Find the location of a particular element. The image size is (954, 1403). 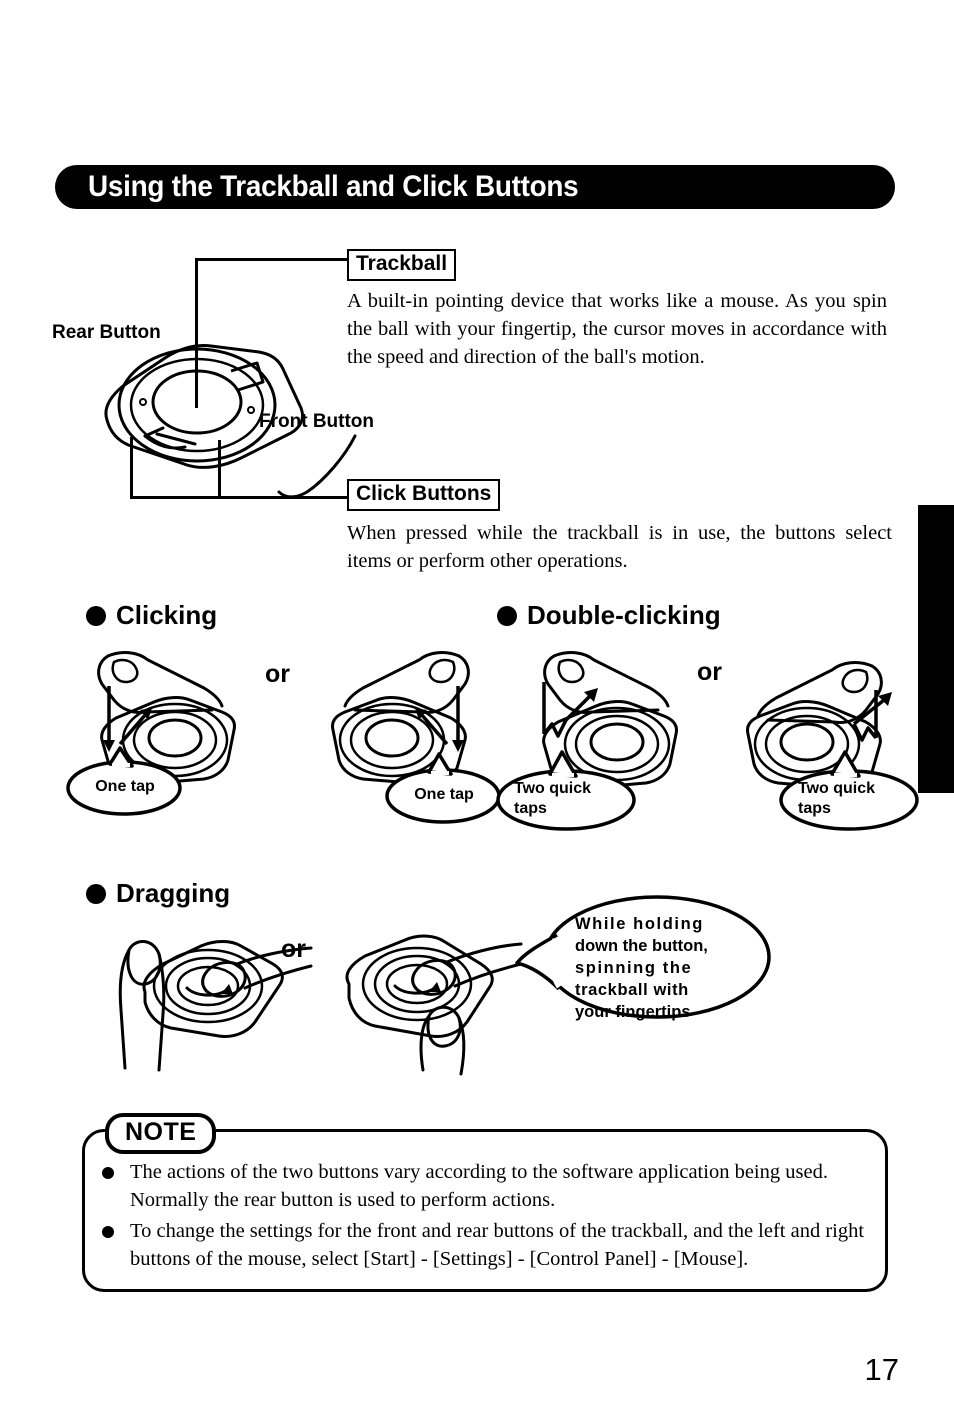

callout-line-5: your fingertips is located at coordinates (633, 1012).